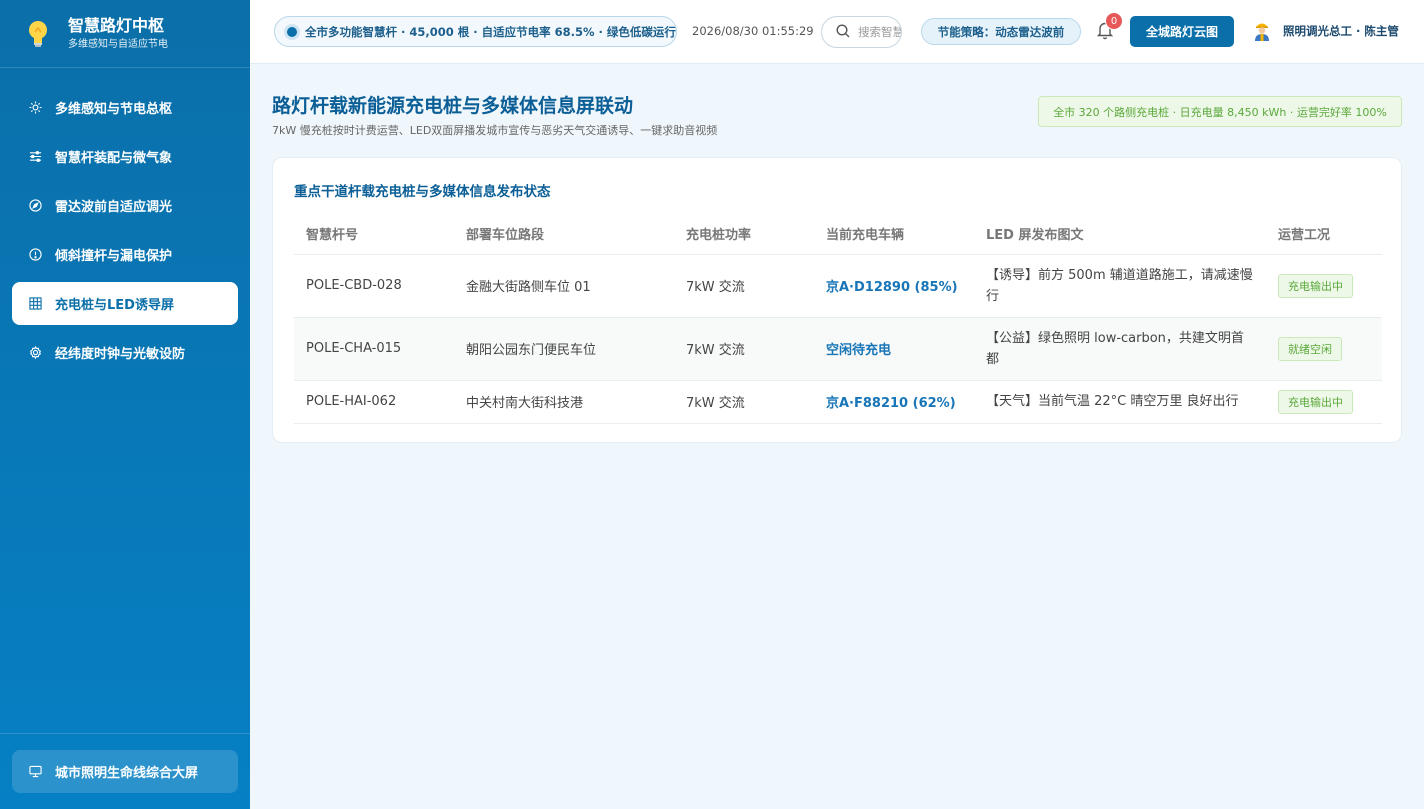  I want to click on search-icon, so click(843, 32).